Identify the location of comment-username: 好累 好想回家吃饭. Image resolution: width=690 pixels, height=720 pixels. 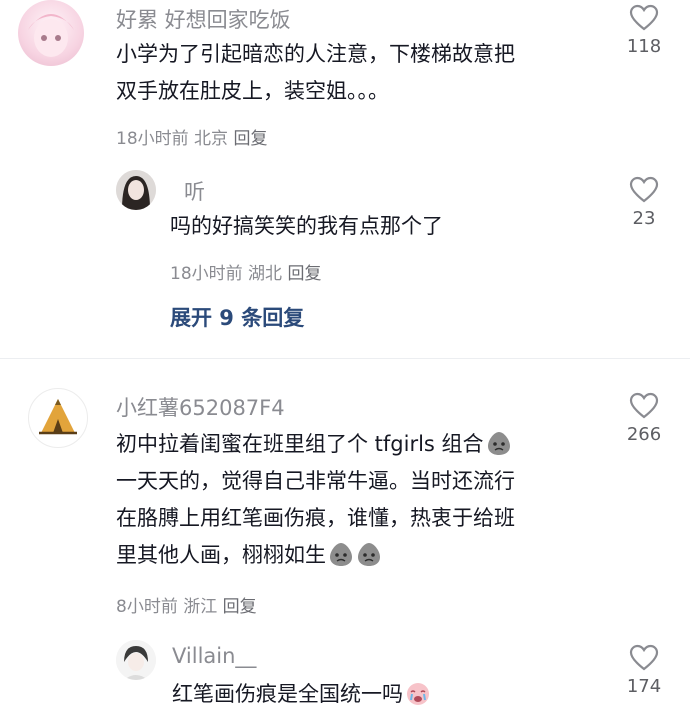
(203, 19).